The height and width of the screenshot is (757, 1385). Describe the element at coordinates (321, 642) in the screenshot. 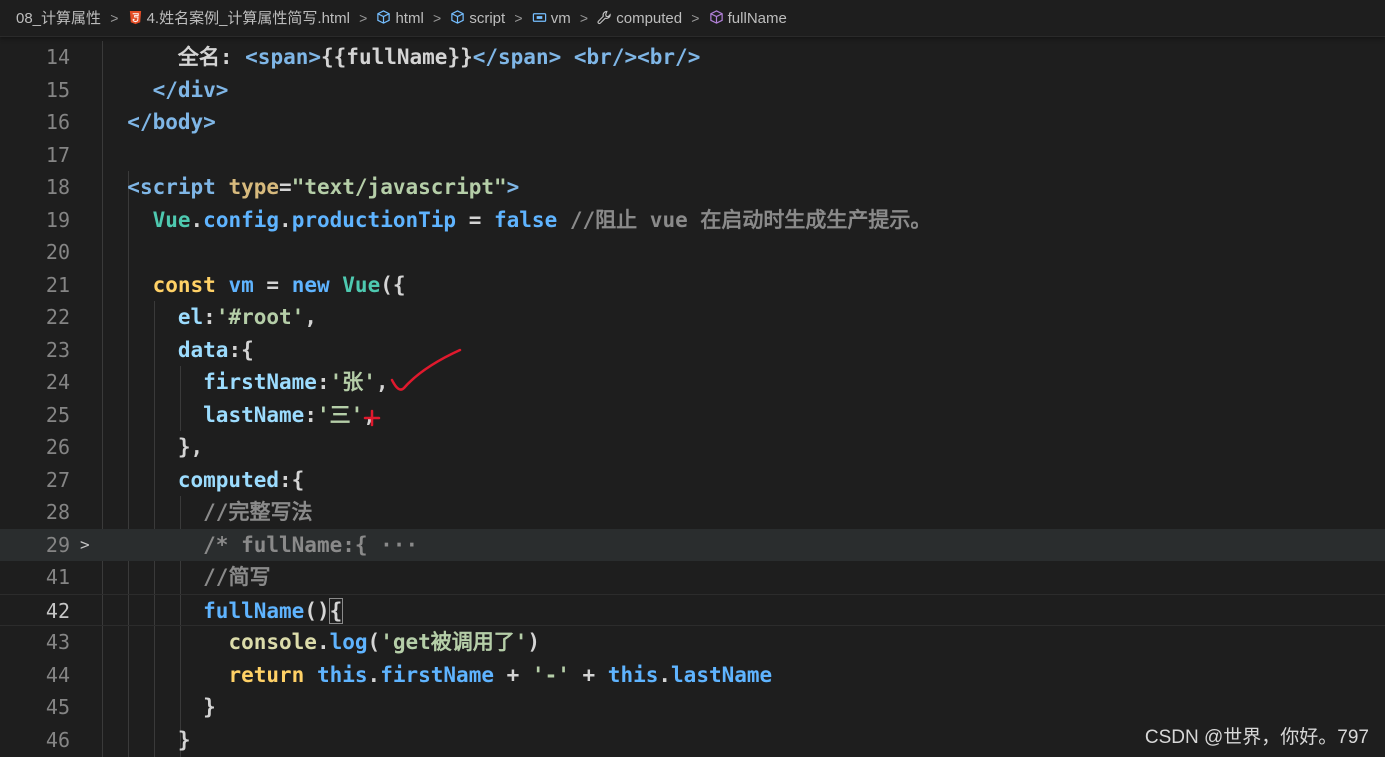

I see `code-content: console.log('get被调用了')` at that location.